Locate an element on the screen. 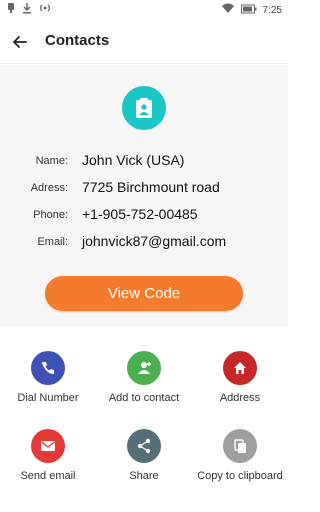  address-button is located at coordinates (240, 368).